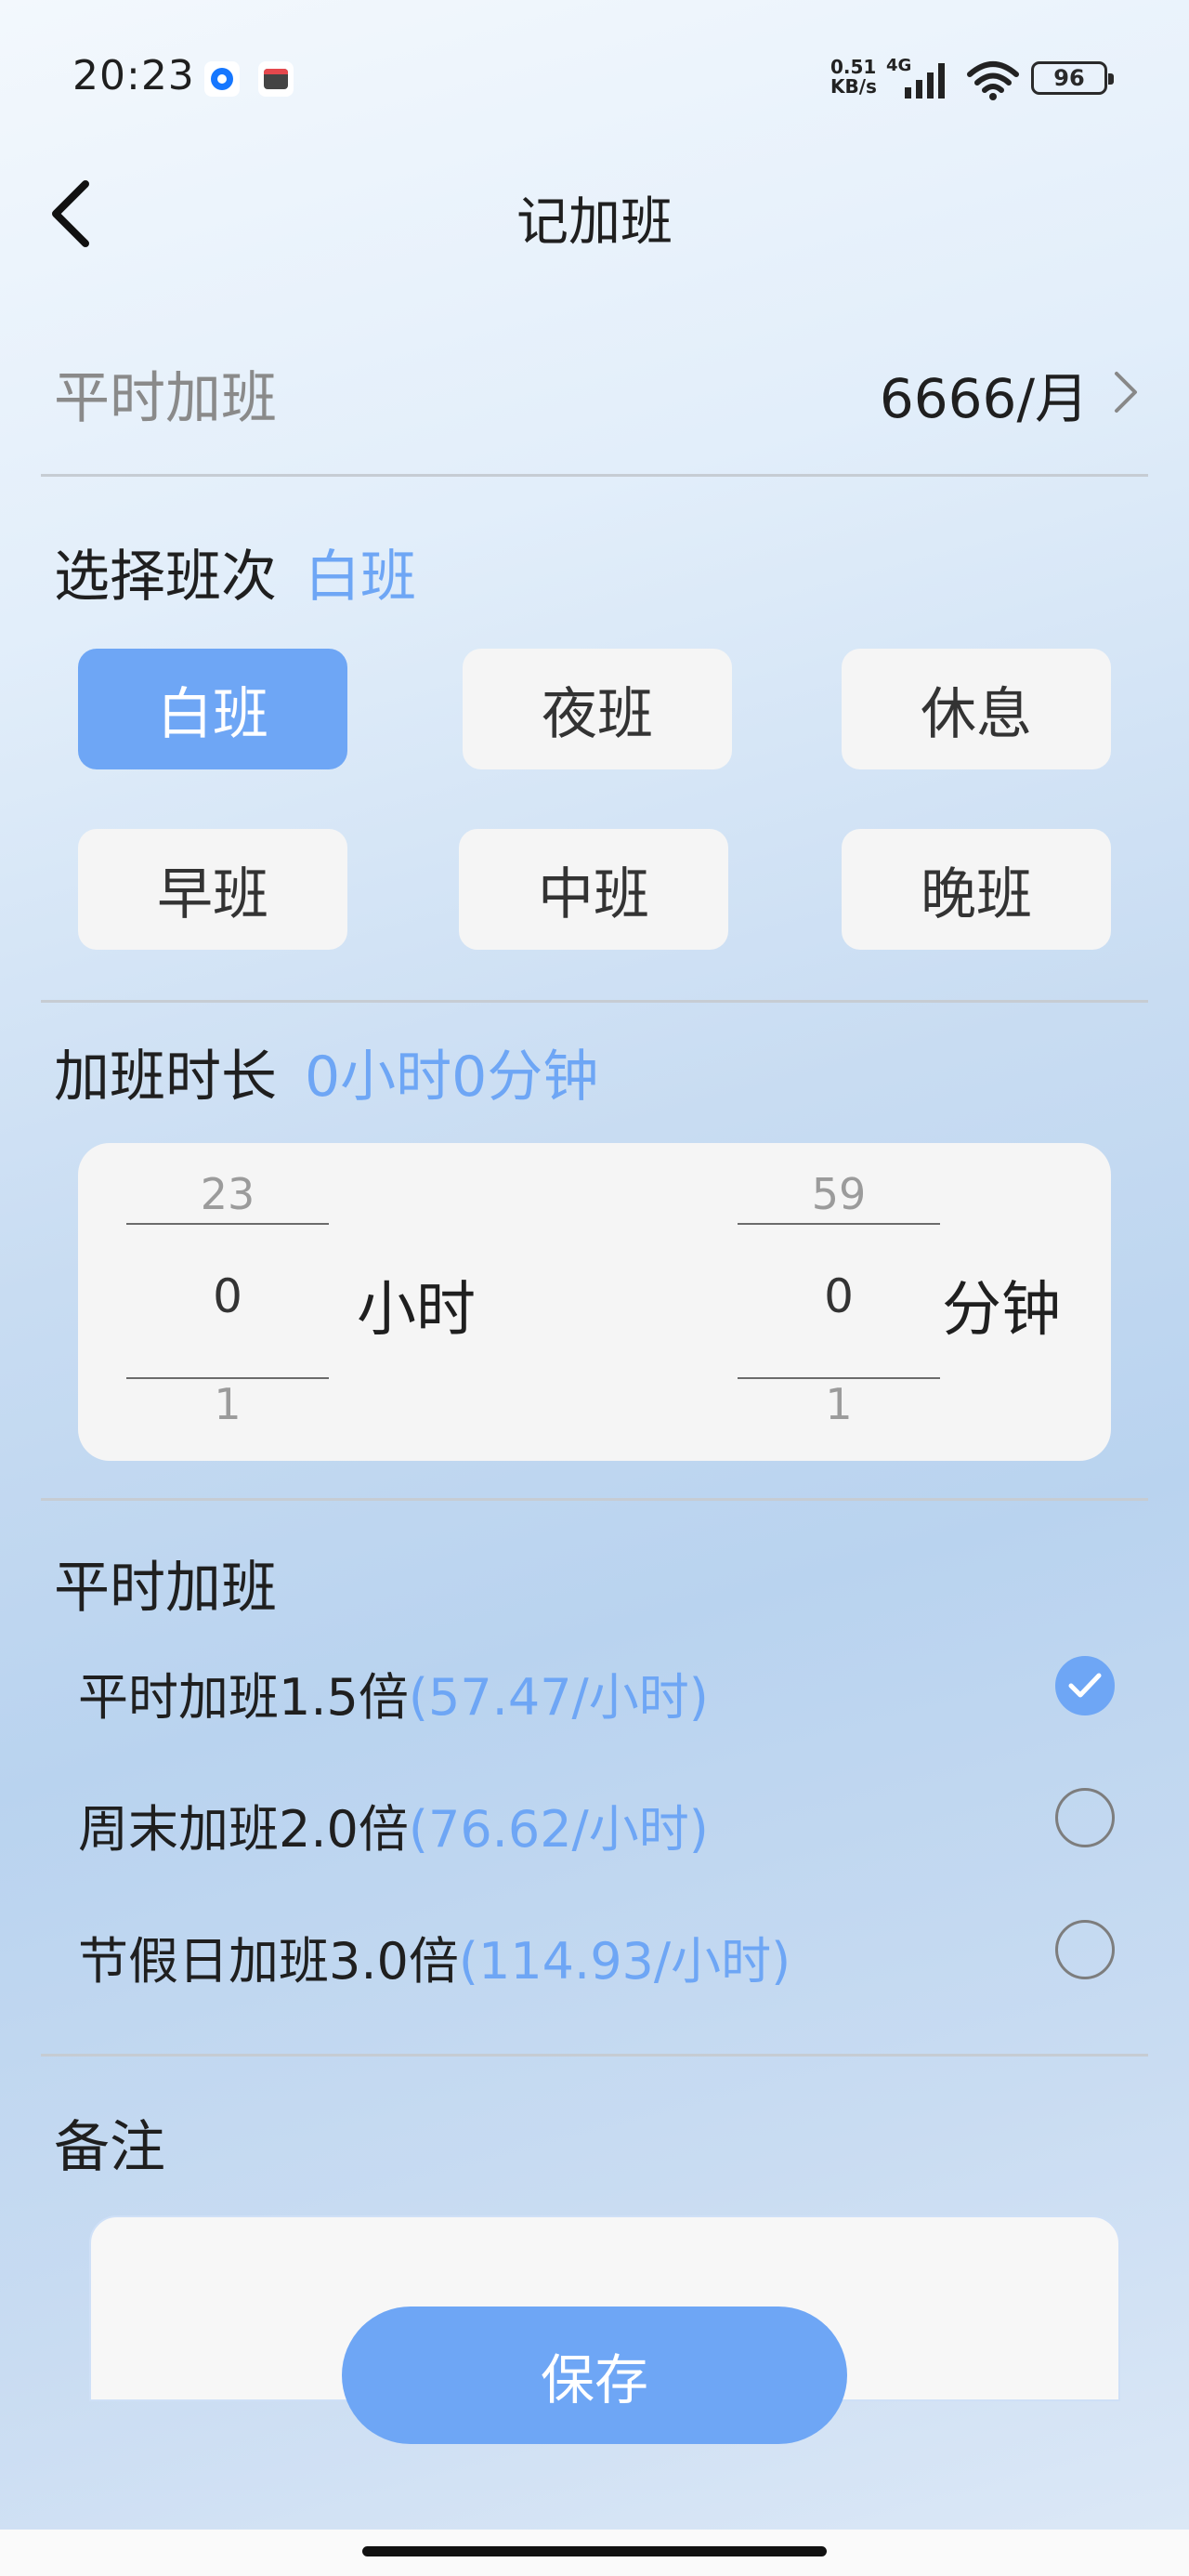 This screenshot has height=2576, width=1189. Describe the element at coordinates (984, 398) in the screenshot. I see `salary-value: 6666/月` at that location.